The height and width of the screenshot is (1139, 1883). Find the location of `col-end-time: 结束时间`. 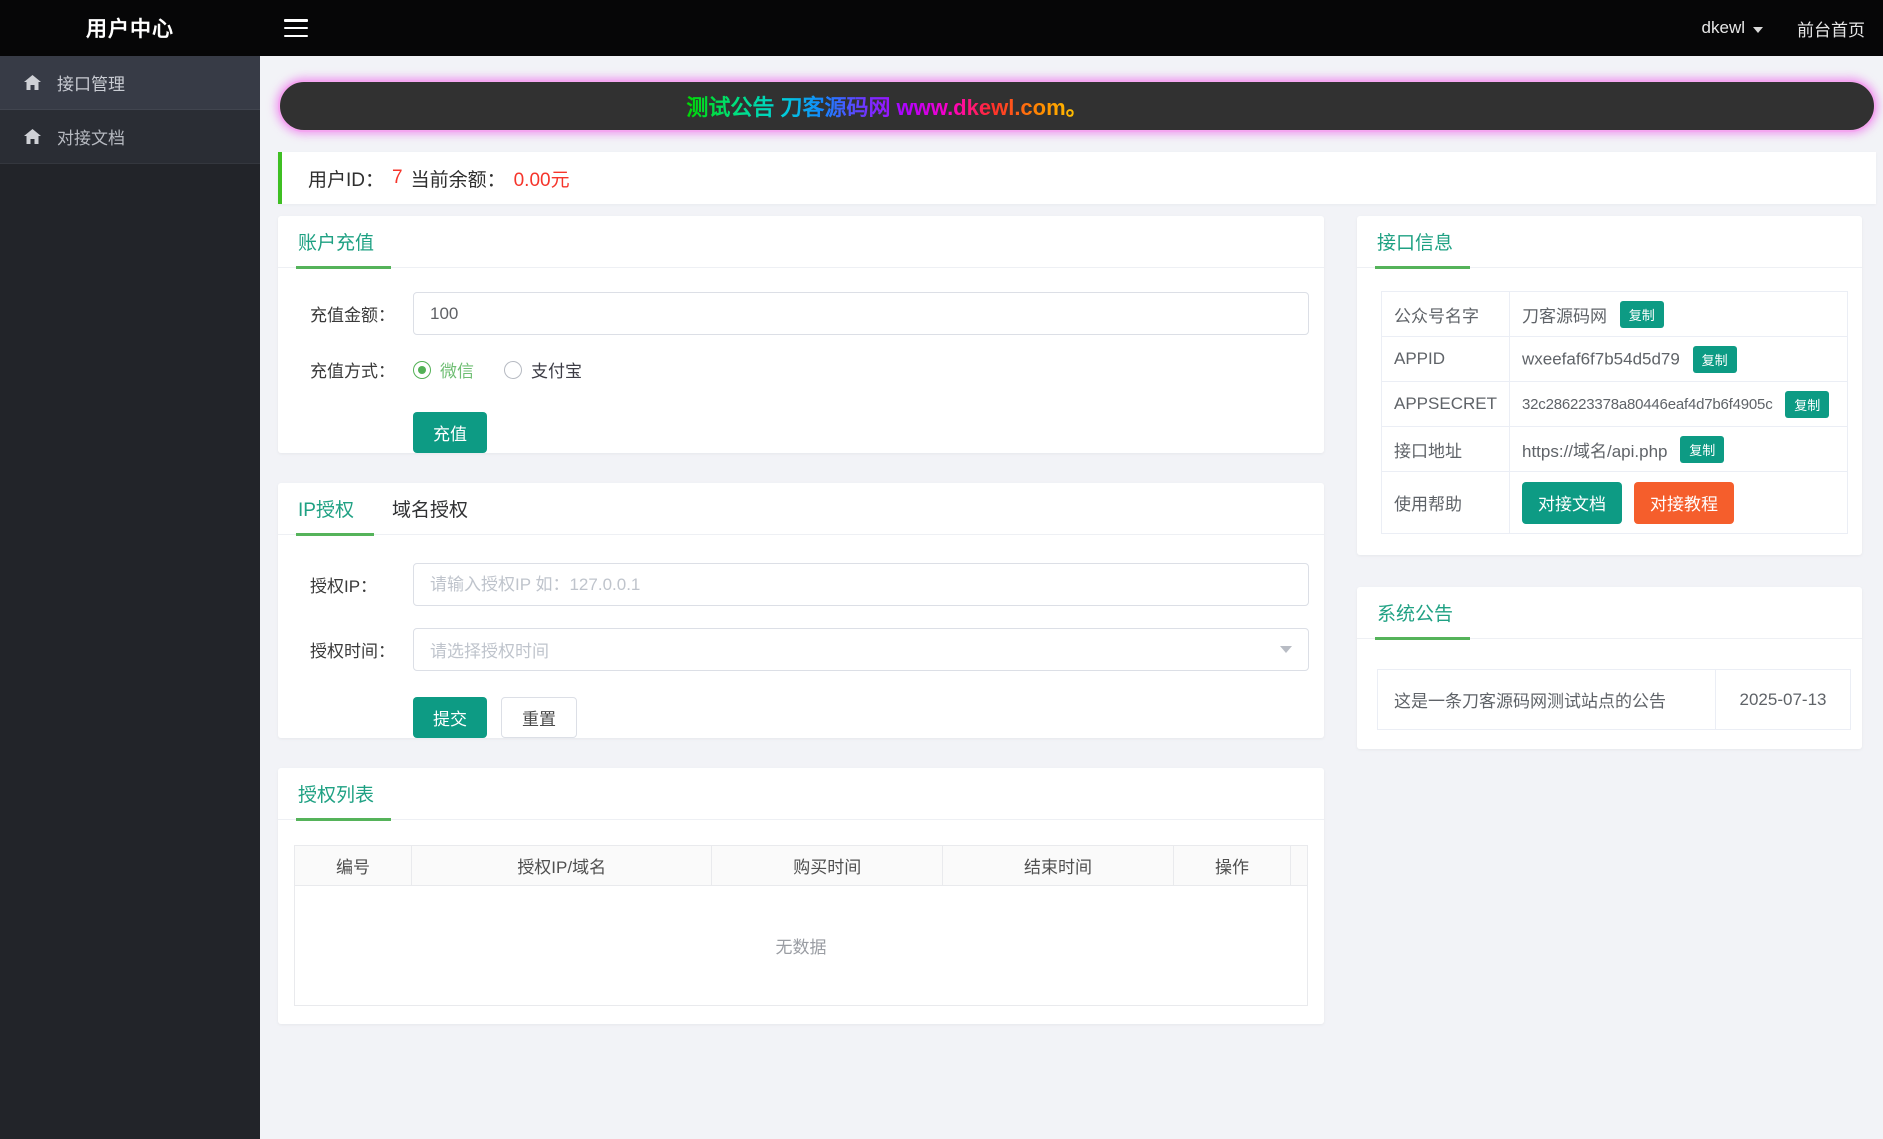

col-end-time: 结束时间 is located at coordinates (1058, 865).